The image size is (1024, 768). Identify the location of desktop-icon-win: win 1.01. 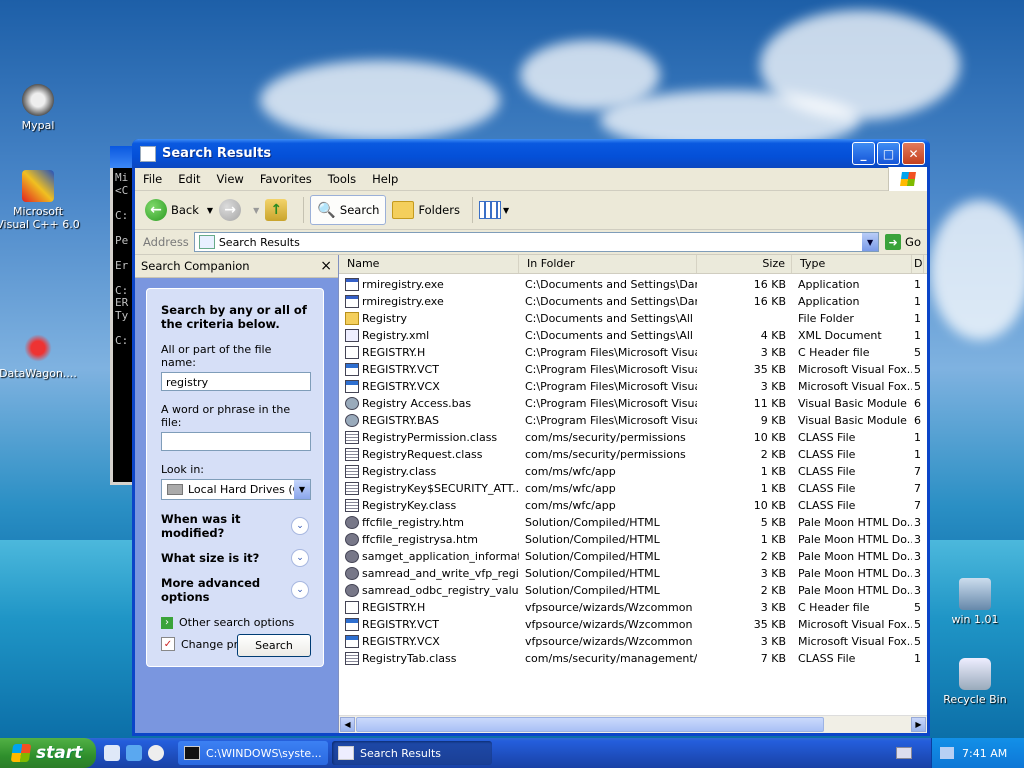
(975, 602).